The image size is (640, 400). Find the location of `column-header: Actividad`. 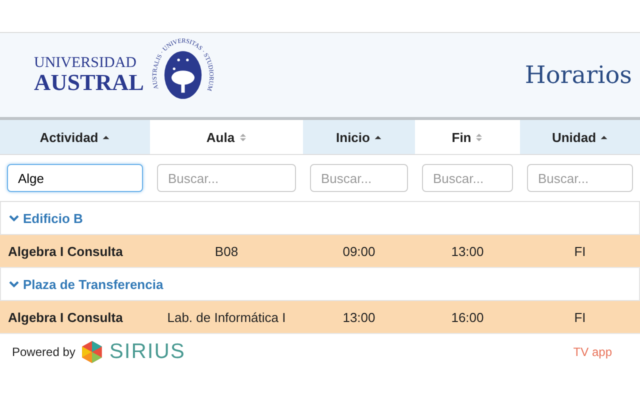

column-header: Actividad is located at coordinates (75, 137).